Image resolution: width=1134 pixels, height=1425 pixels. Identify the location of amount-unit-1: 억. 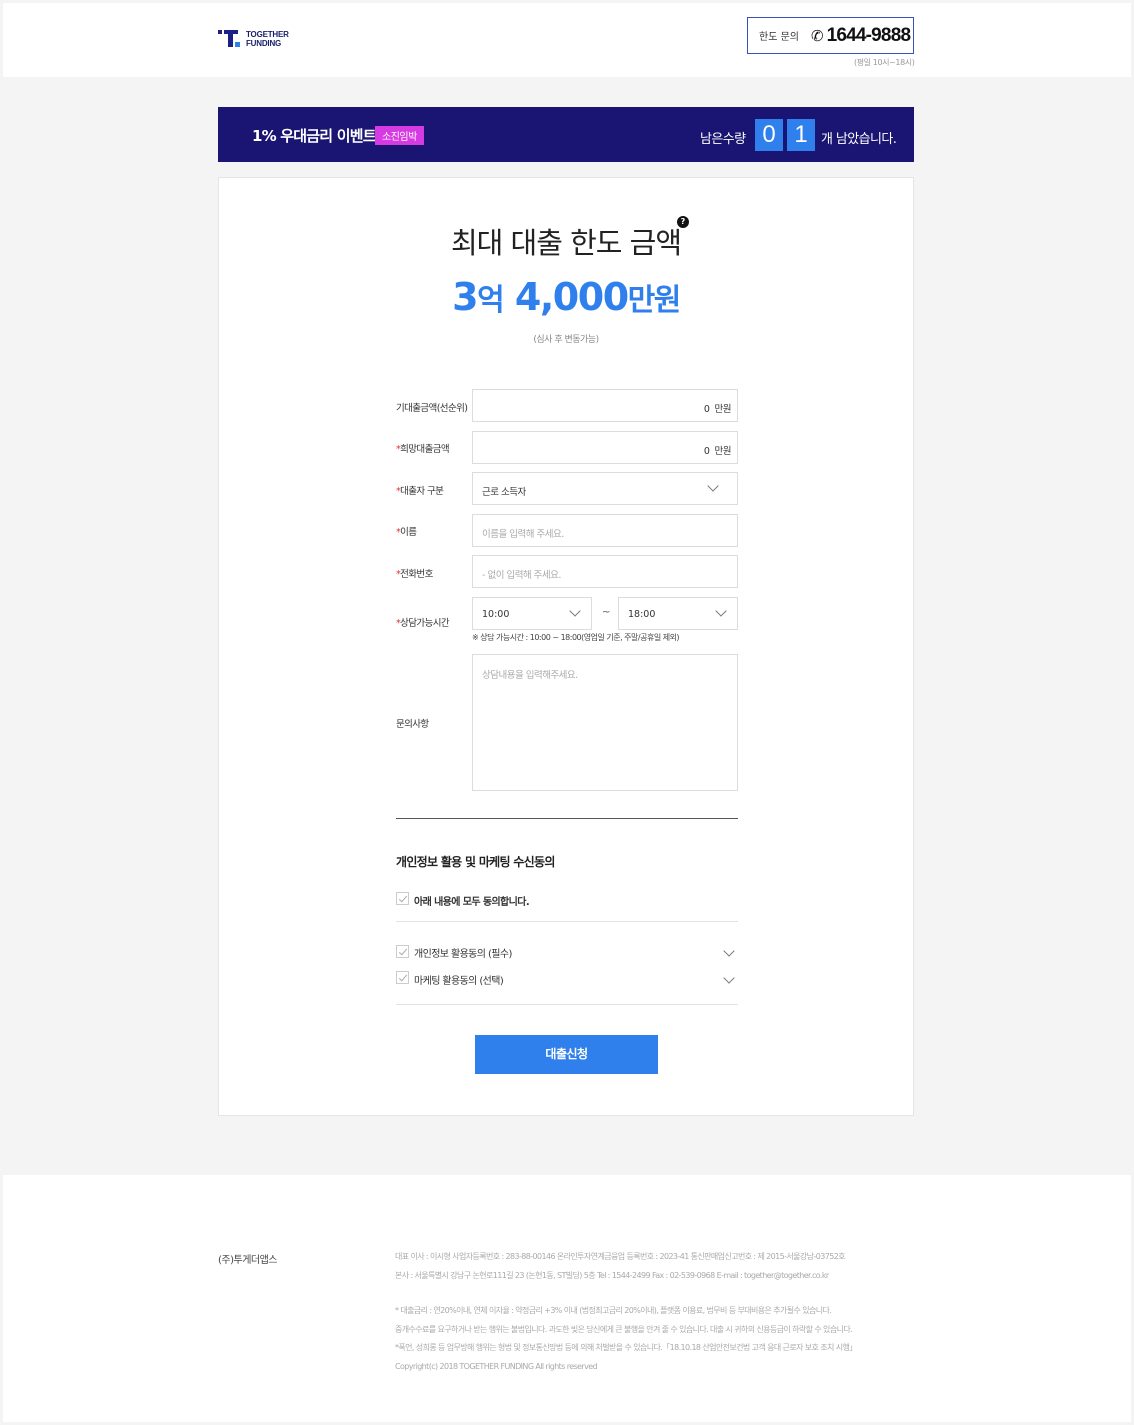
(491, 300).